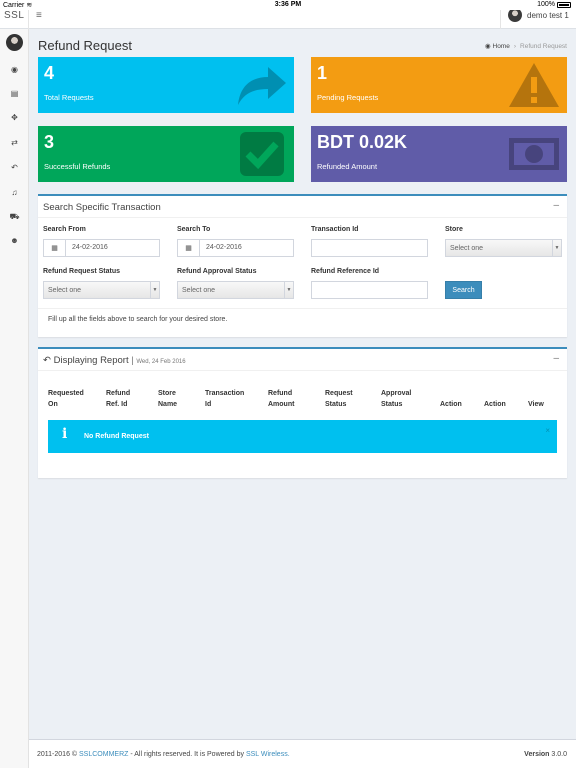  What do you see at coordinates (14, 142) in the screenshot?
I see `exchange-icon: ⇄` at bounding box center [14, 142].